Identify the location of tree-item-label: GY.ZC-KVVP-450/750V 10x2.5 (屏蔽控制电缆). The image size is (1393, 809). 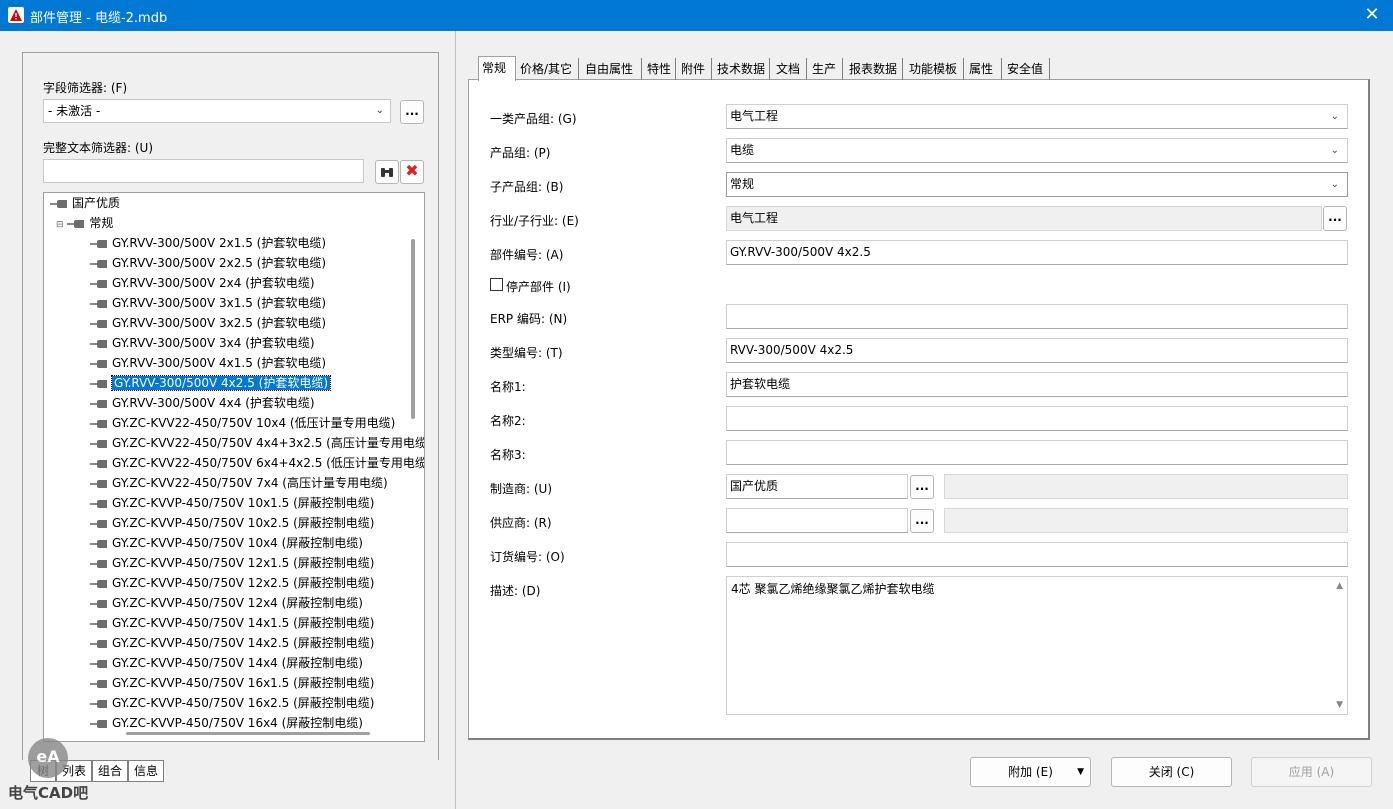
(243, 523).